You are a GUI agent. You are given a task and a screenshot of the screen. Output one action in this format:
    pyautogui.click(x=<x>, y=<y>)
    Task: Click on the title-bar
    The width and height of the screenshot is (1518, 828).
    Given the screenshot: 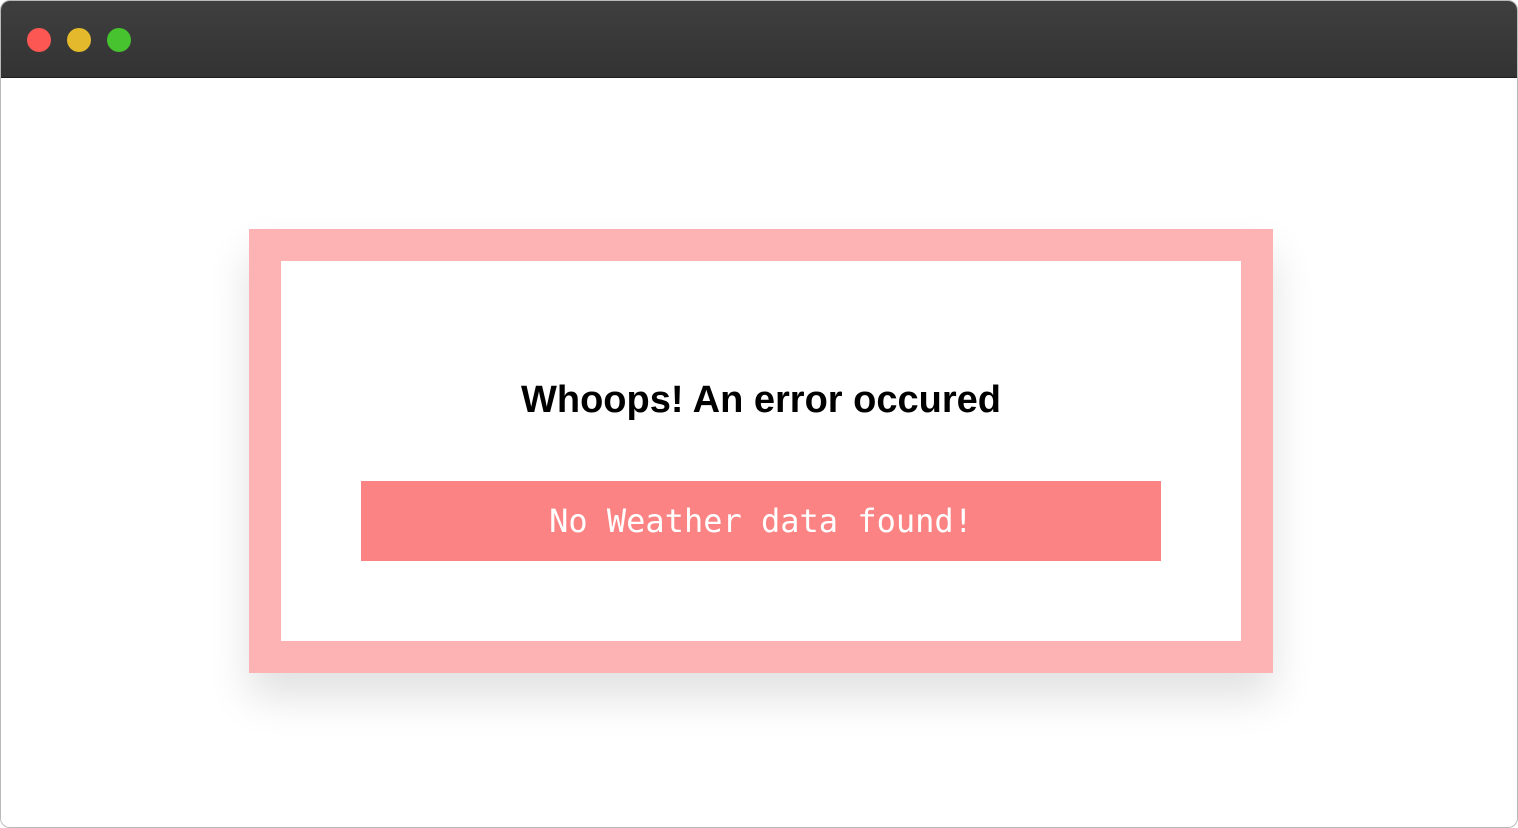 What is the action you would take?
    pyautogui.click(x=759, y=39)
    